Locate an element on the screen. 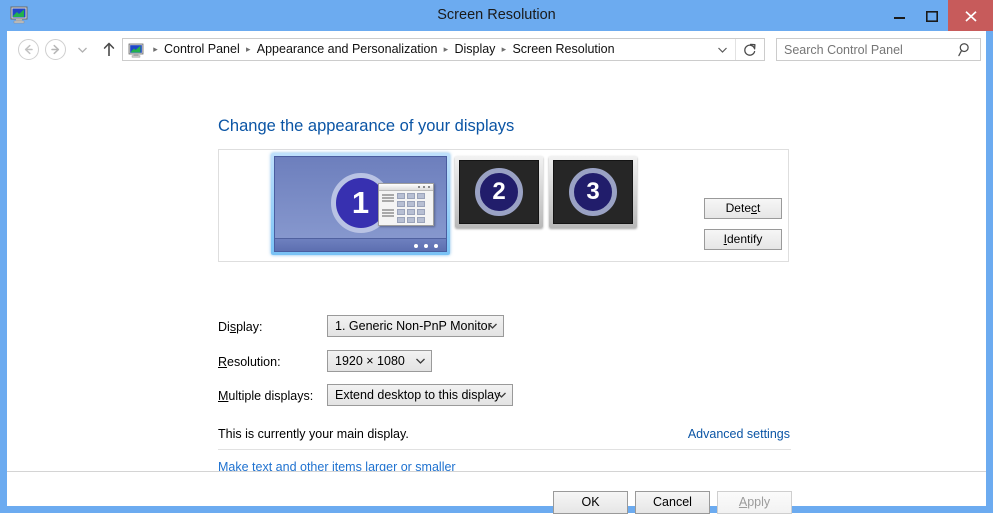  multiple-displays-label-accel: M is located at coordinates (223, 396).